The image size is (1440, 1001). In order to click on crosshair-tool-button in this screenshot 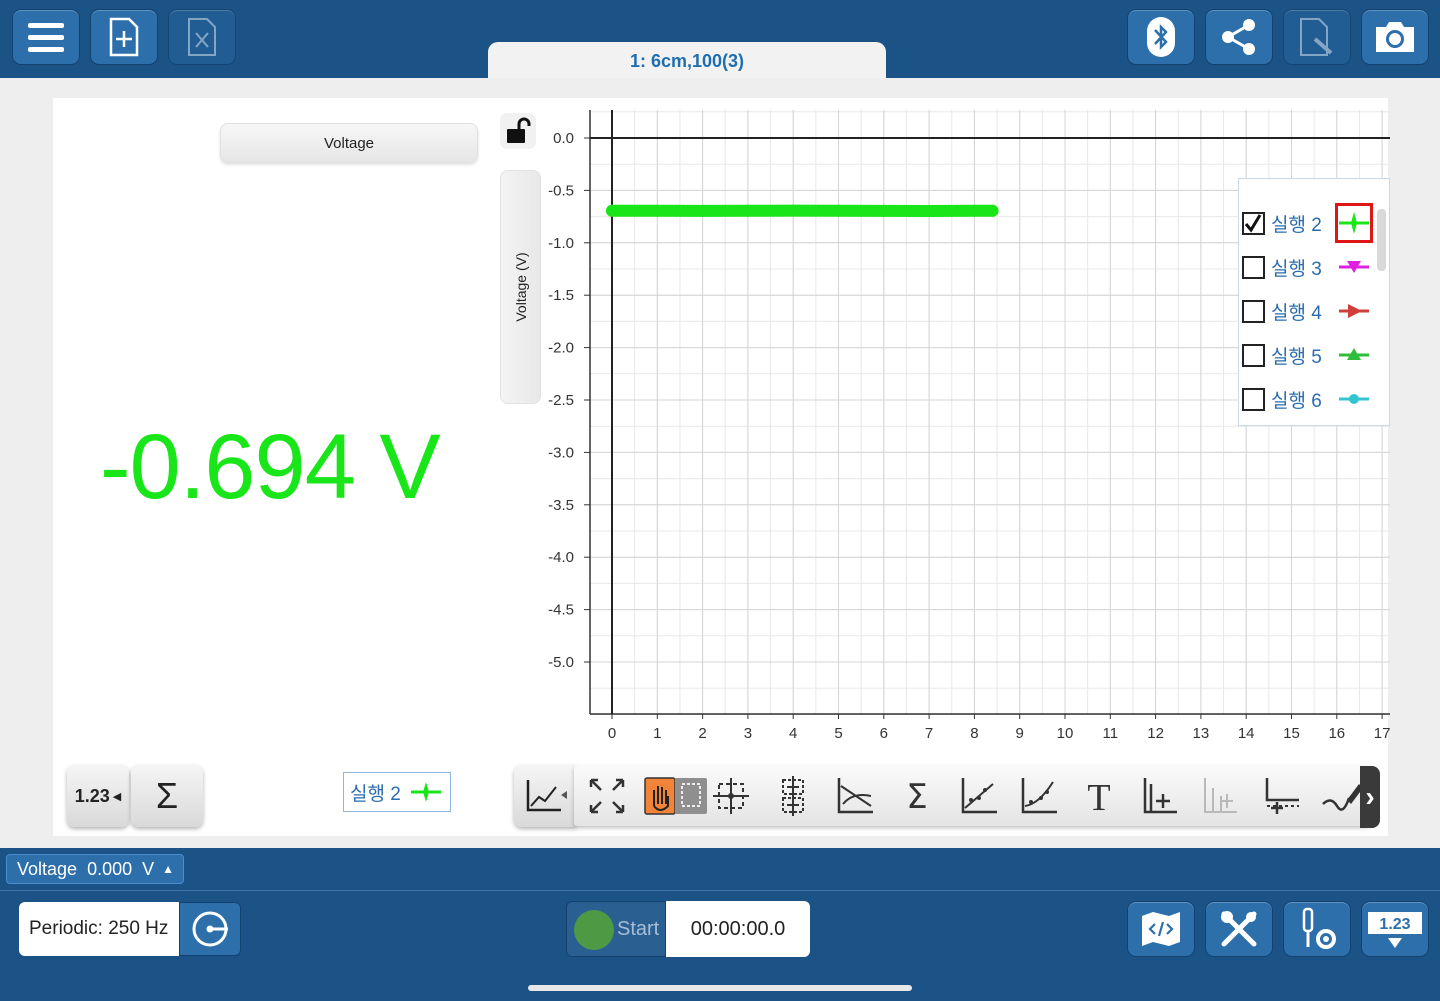, I will do `click(731, 796)`.